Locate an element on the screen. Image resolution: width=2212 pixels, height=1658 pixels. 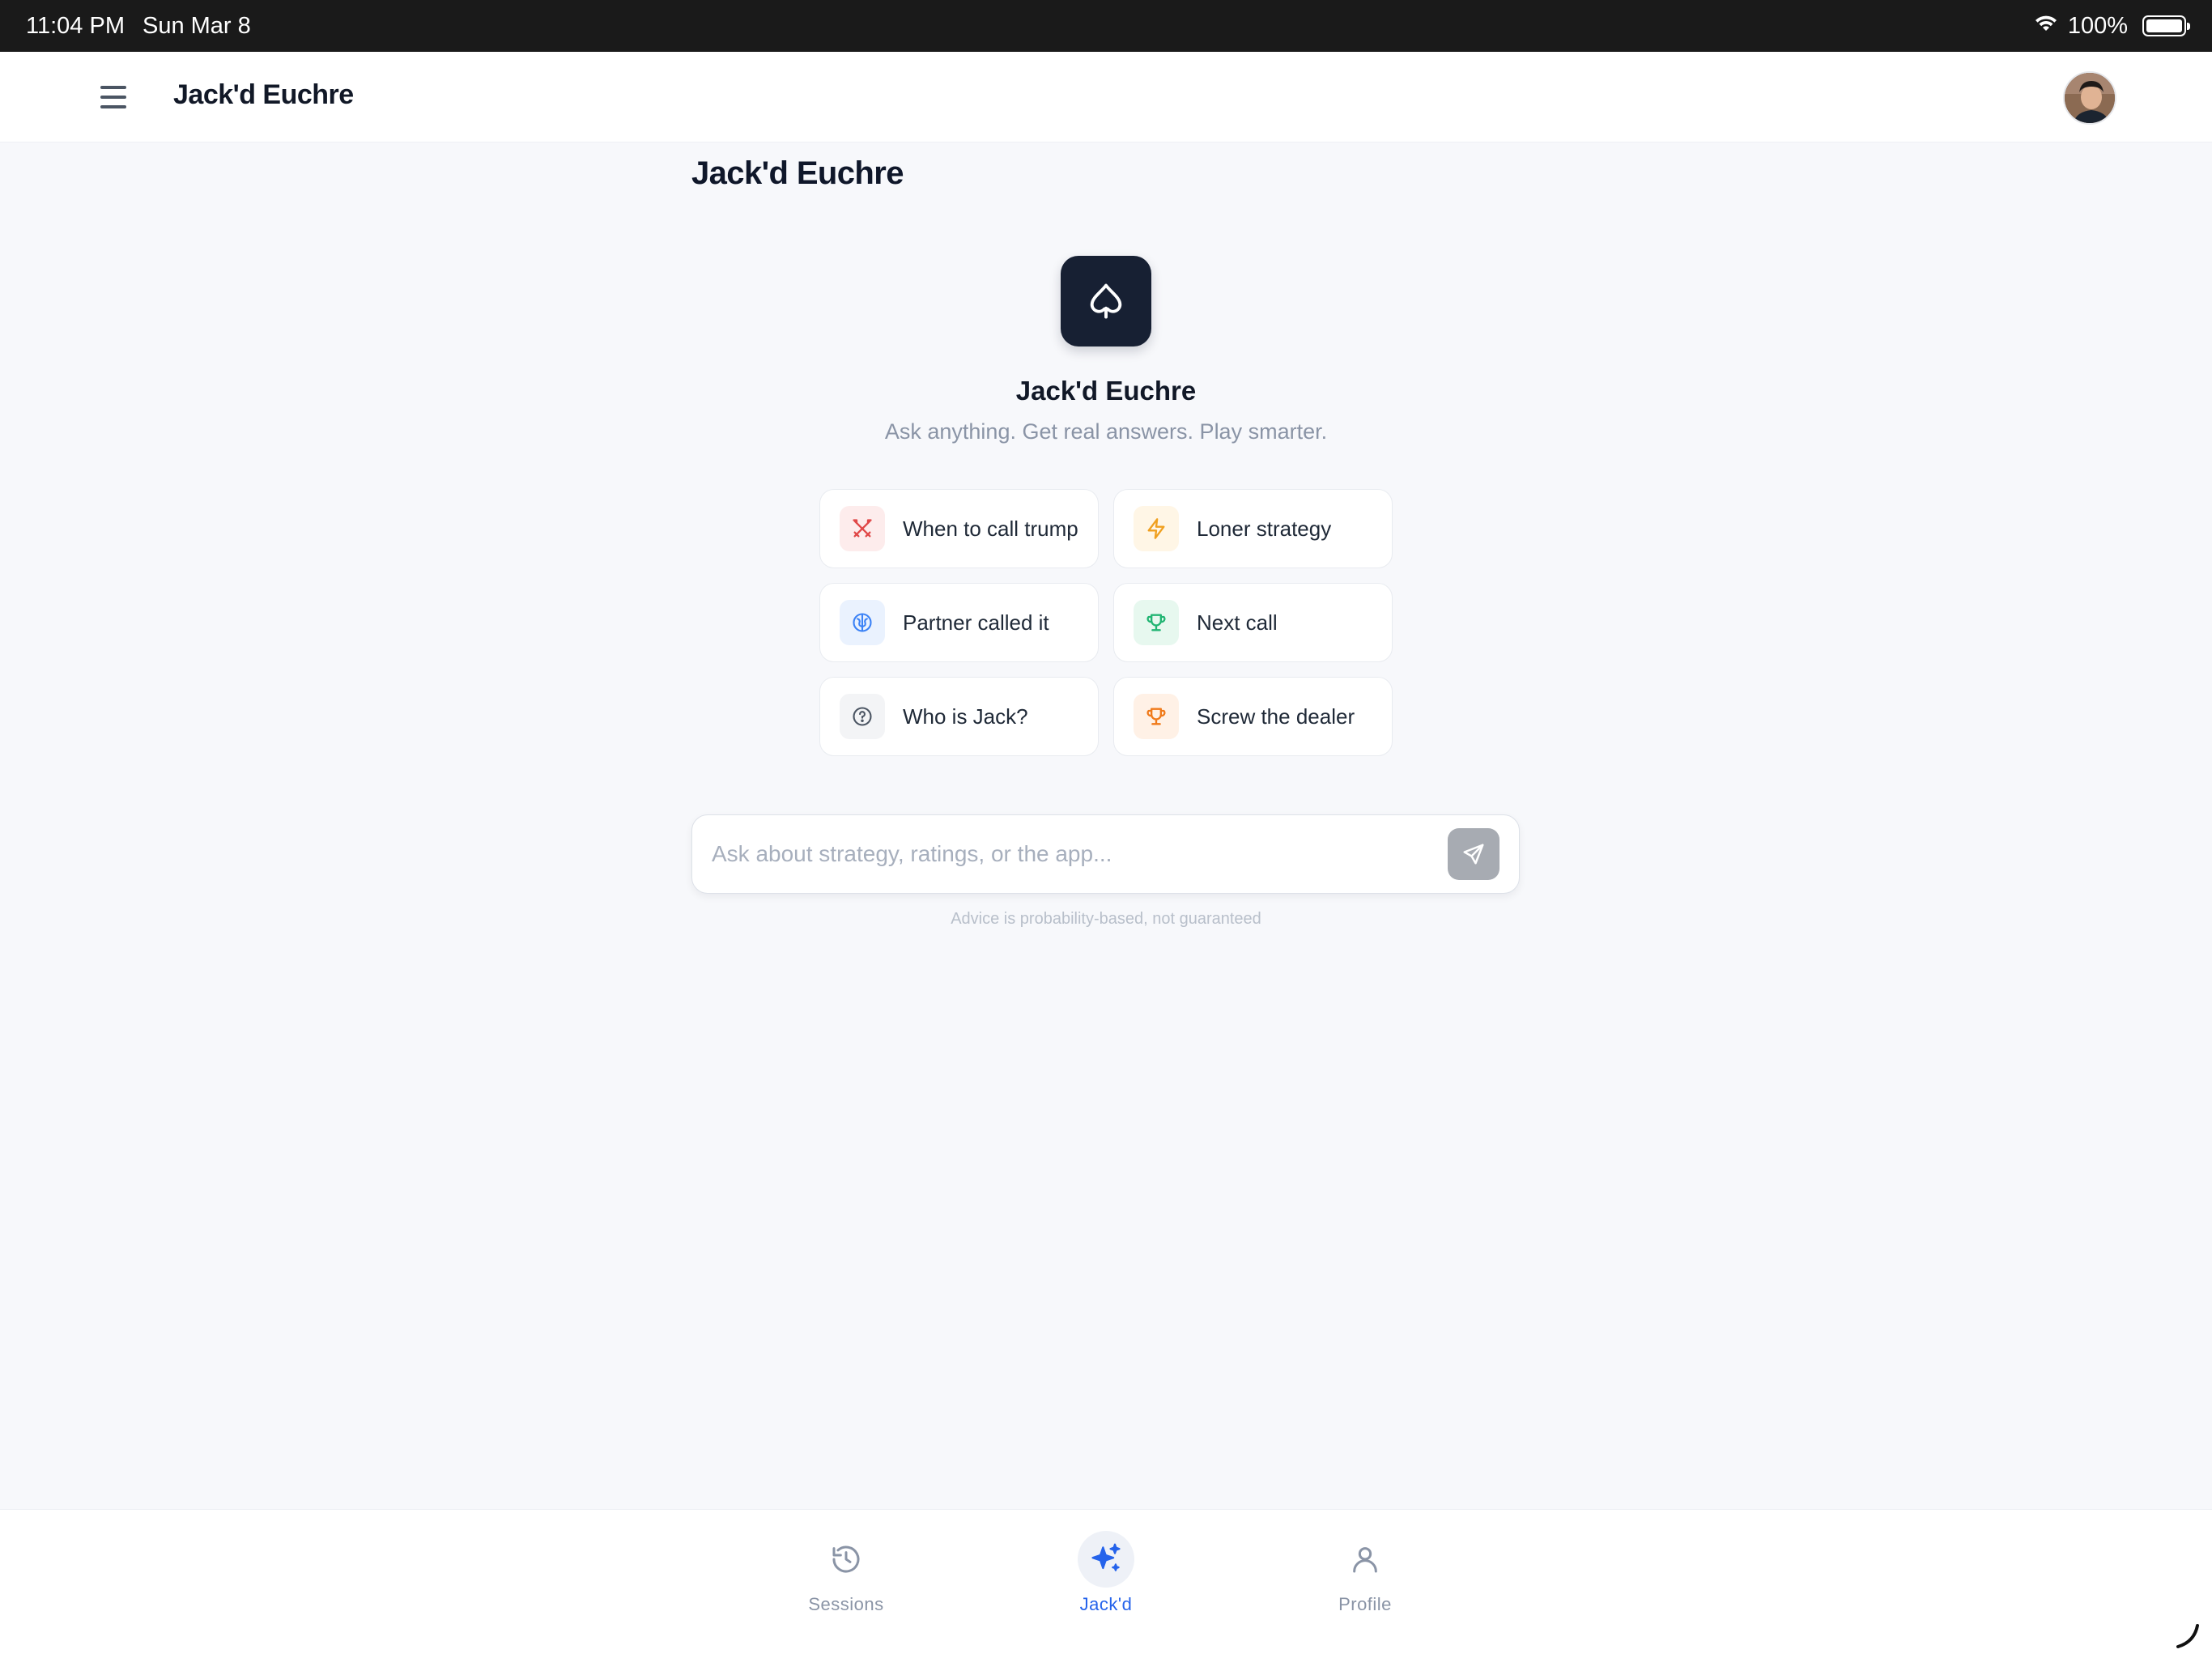
tab-jackd: Jack'd is located at coordinates (1106, 1573).